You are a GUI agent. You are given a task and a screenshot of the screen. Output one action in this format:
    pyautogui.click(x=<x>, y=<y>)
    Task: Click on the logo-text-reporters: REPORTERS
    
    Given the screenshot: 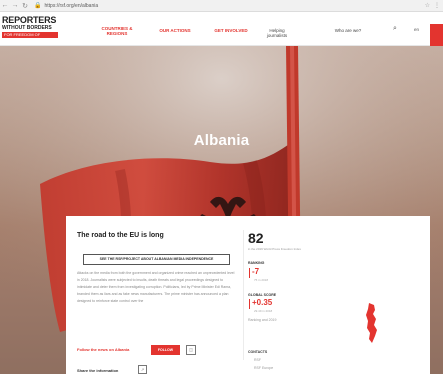 What is the action you would take?
    pyautogui.click(x=29, y=20)
    